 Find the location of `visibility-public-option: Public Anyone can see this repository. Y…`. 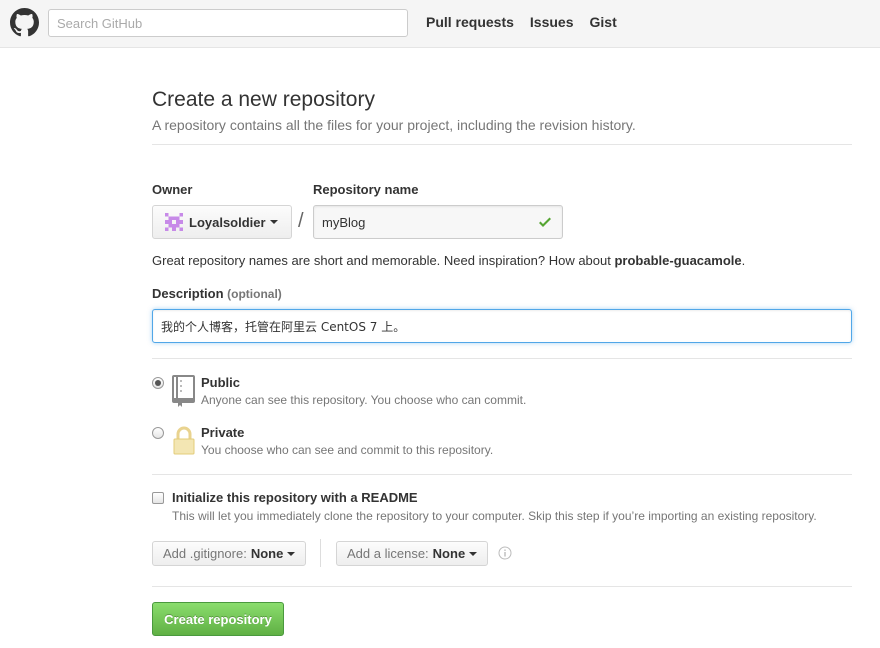

visibility-public-option: Public Anyone can see this repository. Y… is located at coordinates (402, 392).